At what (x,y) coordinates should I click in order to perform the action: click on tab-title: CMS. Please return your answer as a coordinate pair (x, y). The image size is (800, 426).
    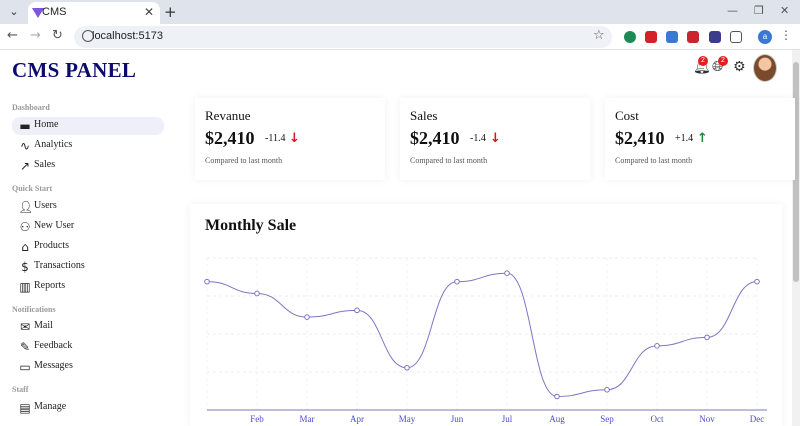
    Looking at the image, I should click on (54, 12).